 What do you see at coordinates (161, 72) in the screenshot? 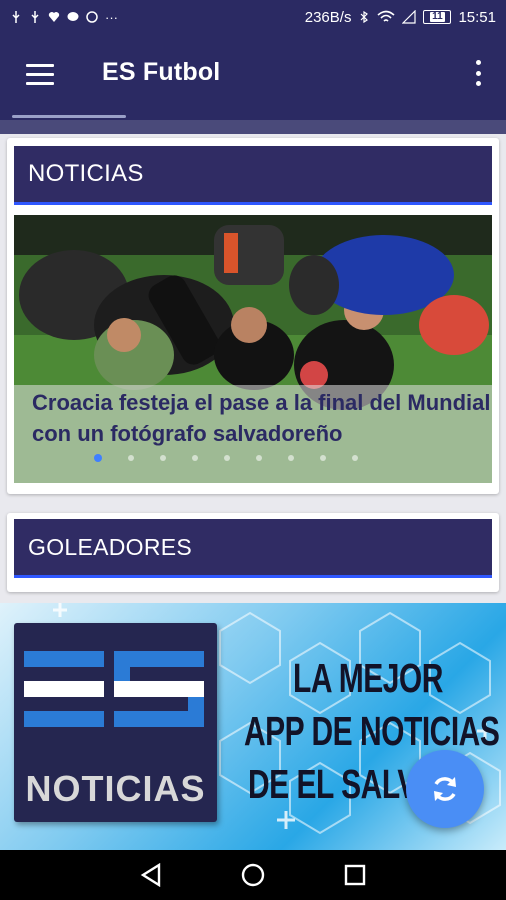
I see `app-title: ES Futbol` at bounding box center [161, 72].